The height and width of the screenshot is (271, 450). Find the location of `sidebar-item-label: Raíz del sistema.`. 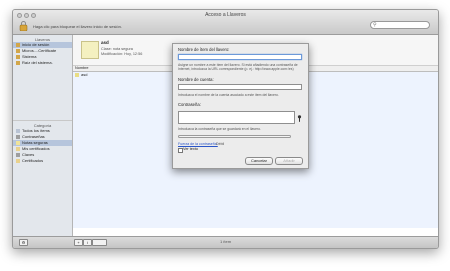

sidebar-item-label: Raíz del sistema. is located at coordinates (37, 62).